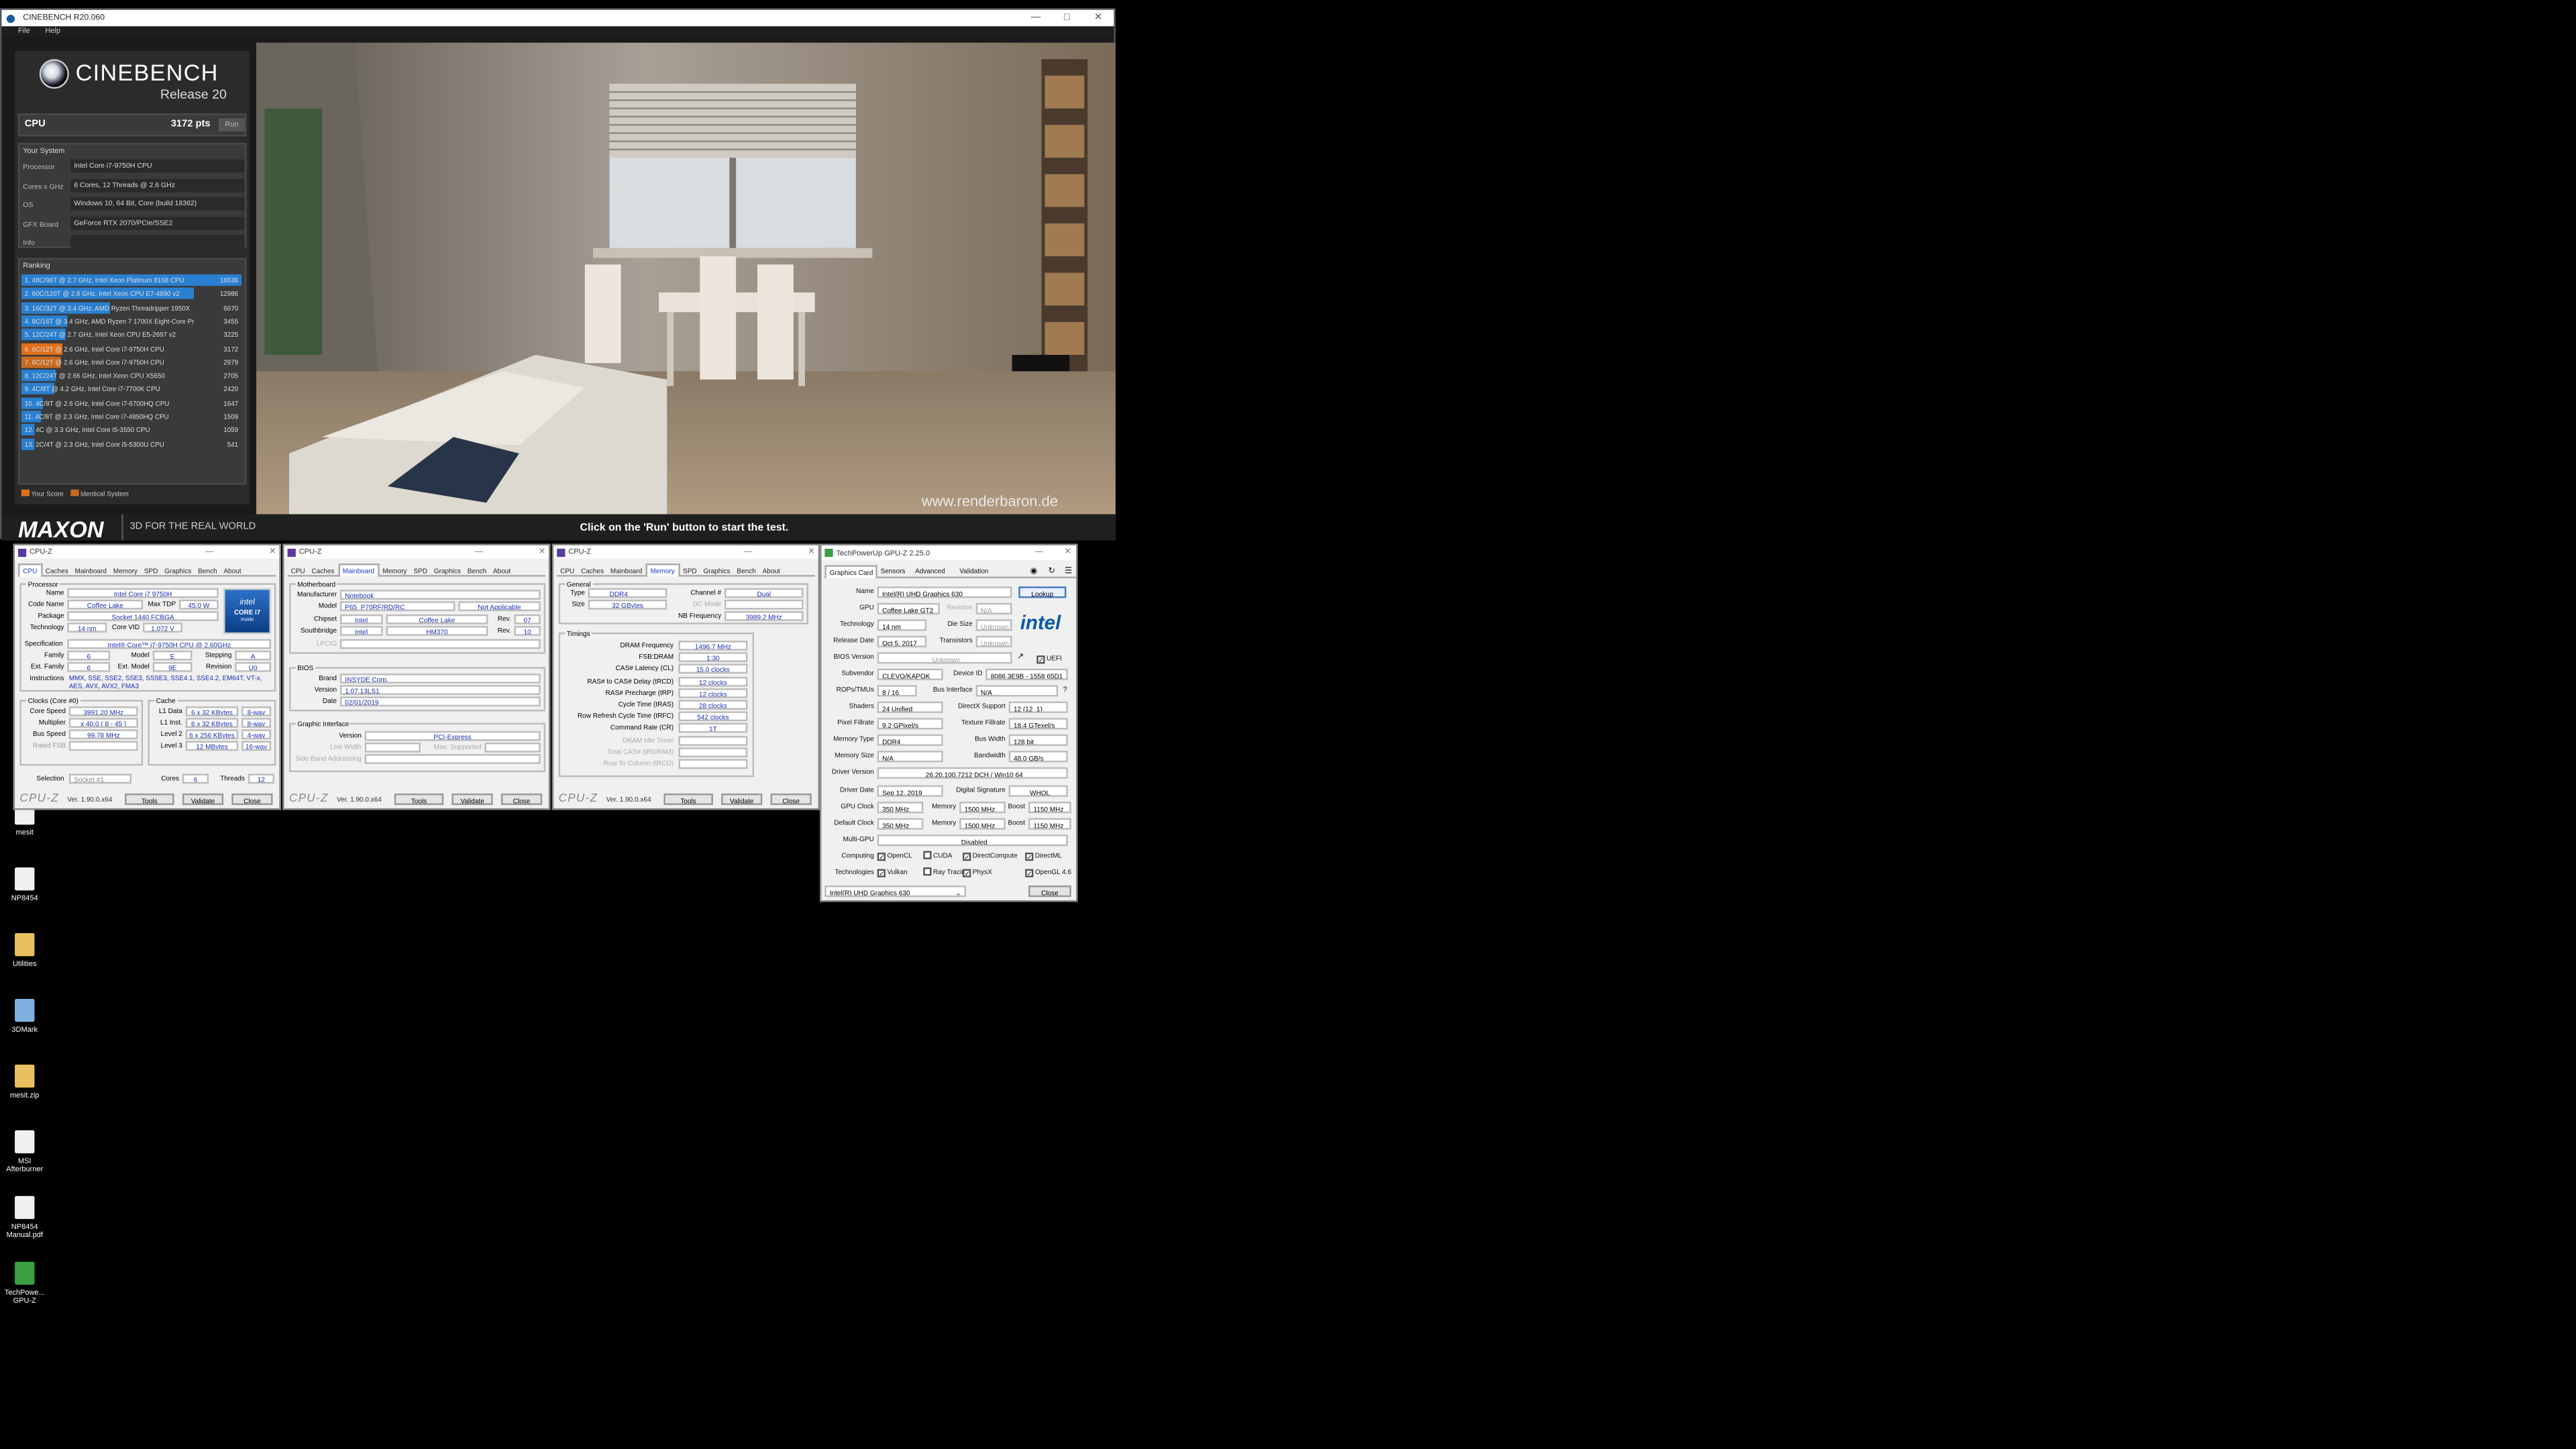  What do you see at coordinates (895, 891) in the screenshot?
I see `gpu-select-dropdown: Intel(R) UHD Graphics 630 ⌄` at bounding box center [895, 891].